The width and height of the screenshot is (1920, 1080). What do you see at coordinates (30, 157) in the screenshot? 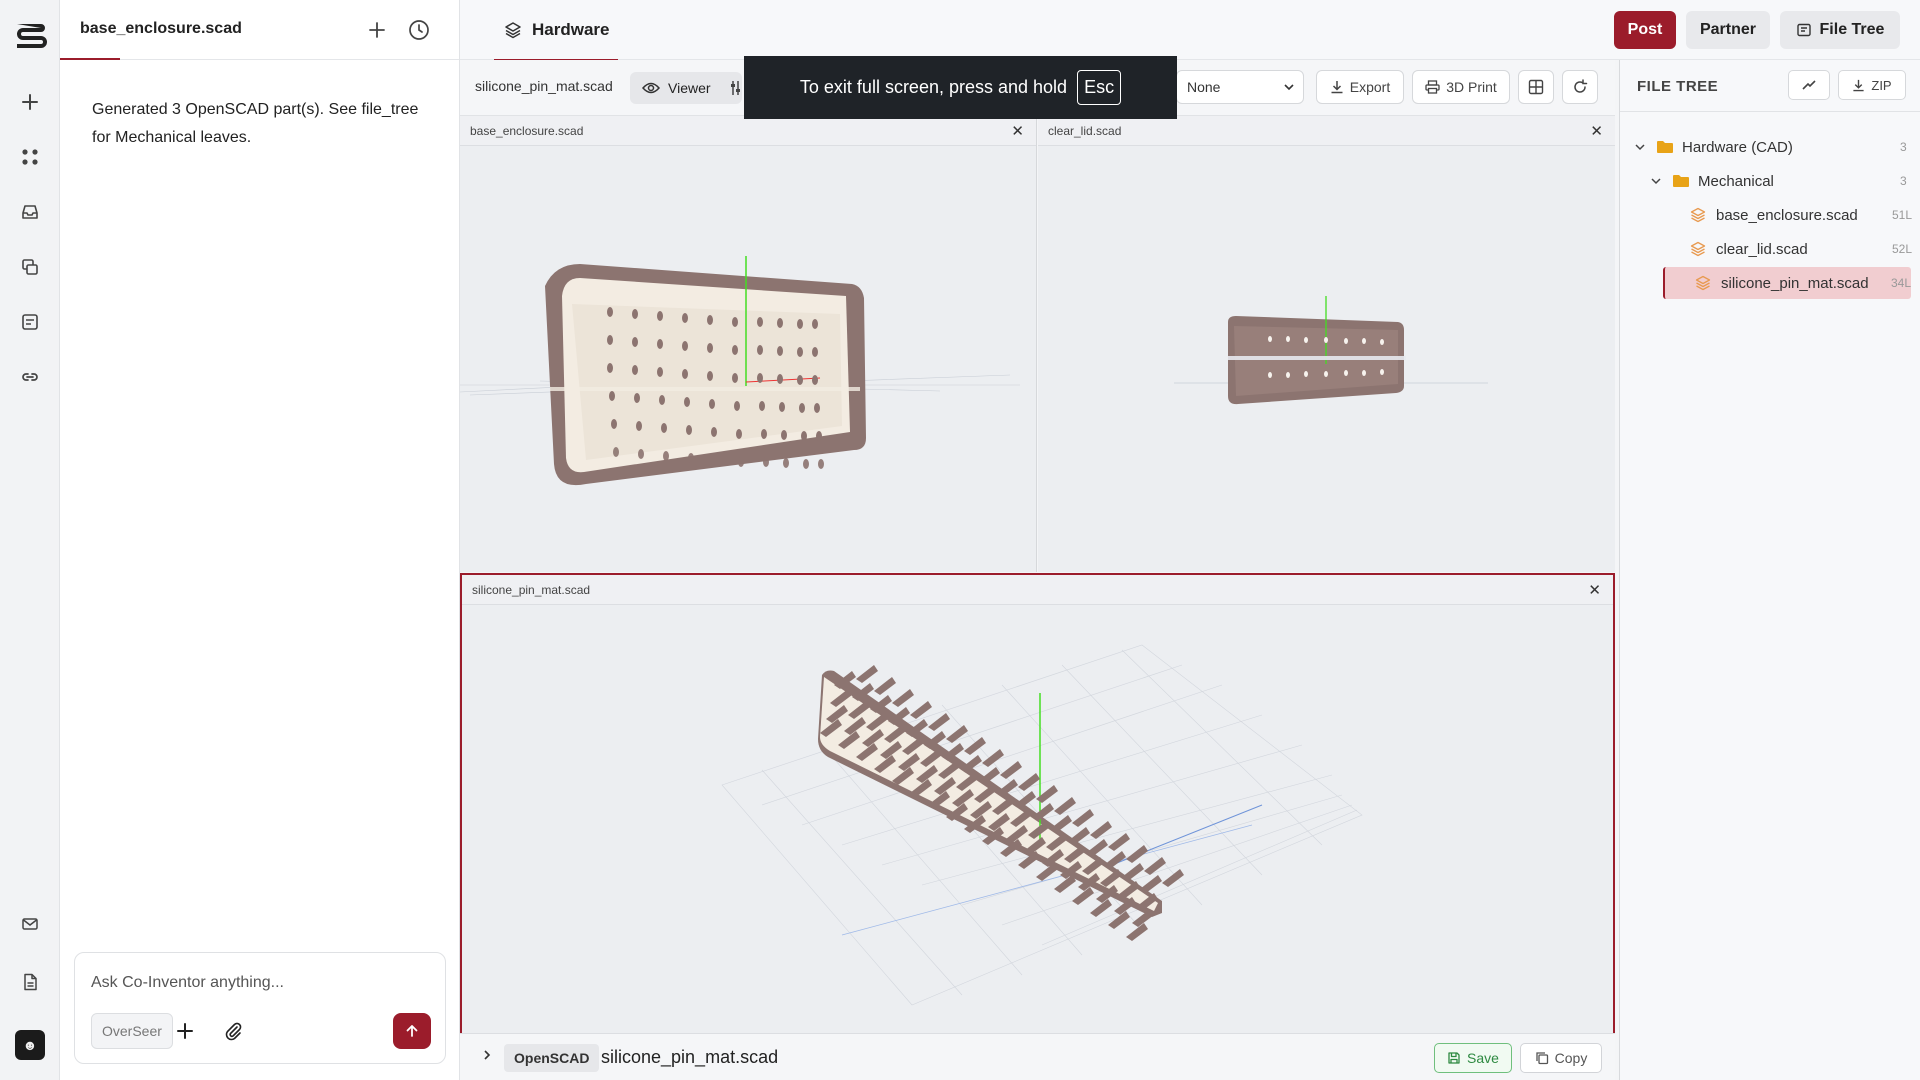
I see `apps-grid-icon` at bounding box center [30, 157].